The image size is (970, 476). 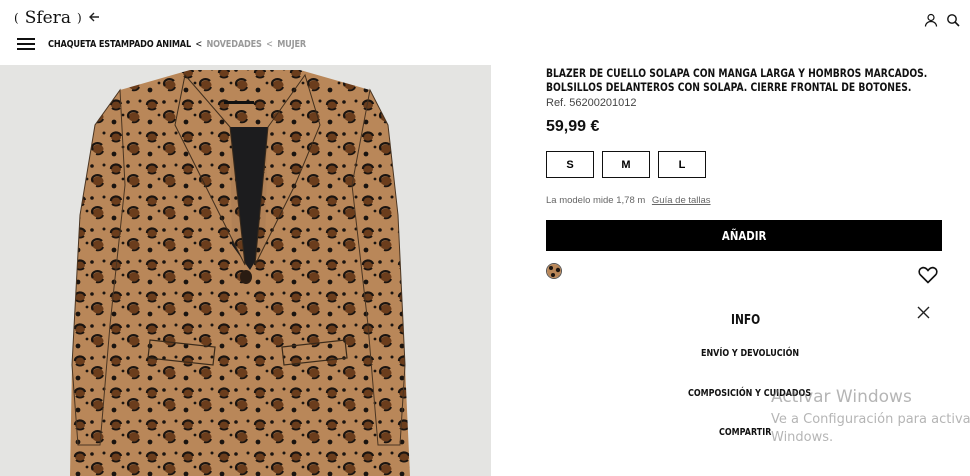 What do you see at coordinates (841, 397) in the screenshot?
I see `watermark-title: Activar Windows` at bounding box center [841, 397].